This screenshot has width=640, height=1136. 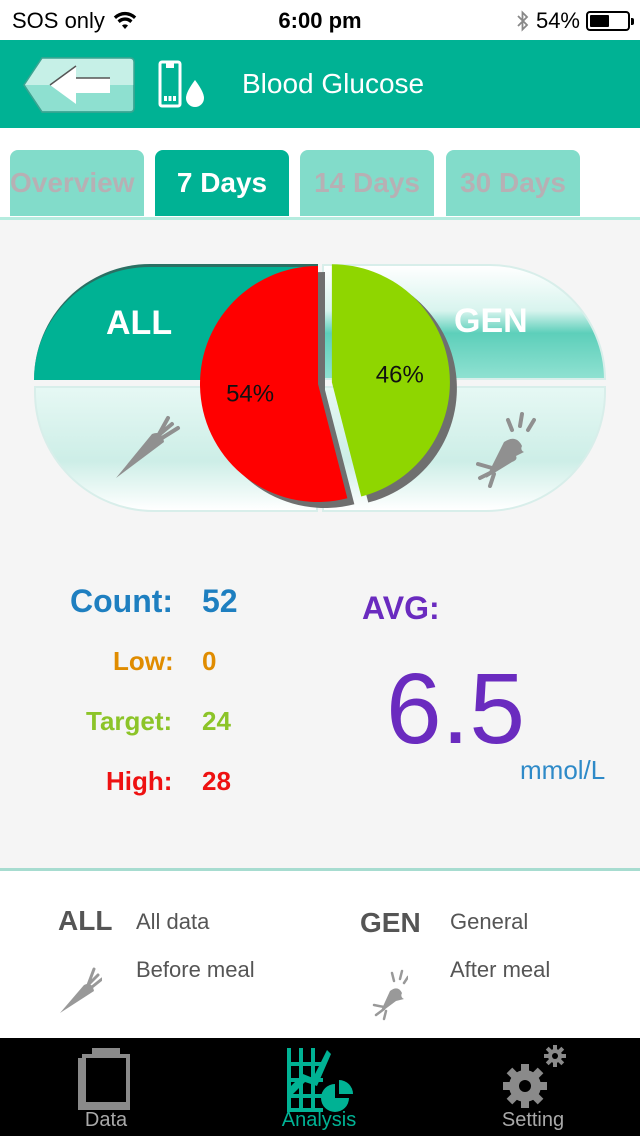 What do you see at coordinates (139, 323) in the screenshot?
I see `filter-all-label: ALL` at bounding box center [139, 323].